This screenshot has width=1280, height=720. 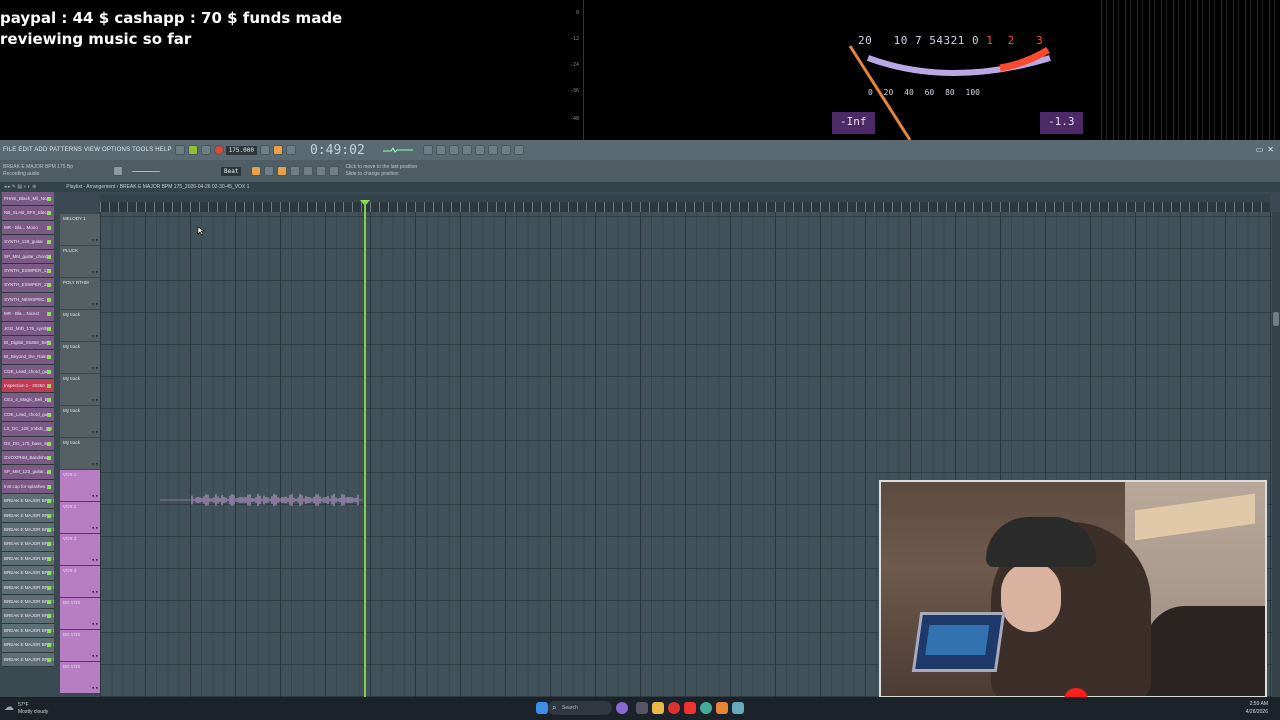 I want to click on taskbar-search: Search, so click(x=580, y=708).